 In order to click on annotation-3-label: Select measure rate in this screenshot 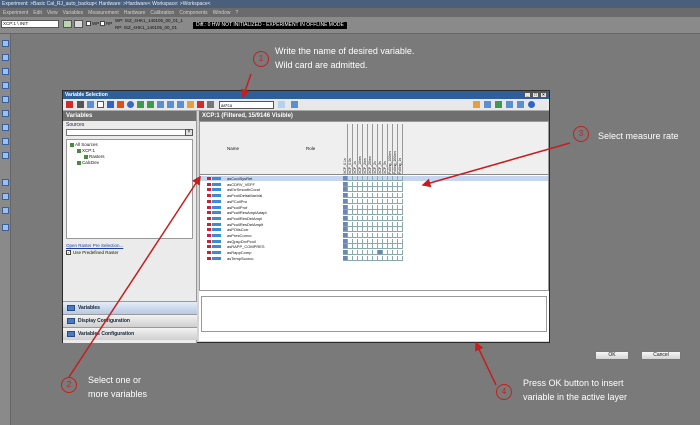, I will do `click(638, 136)`.